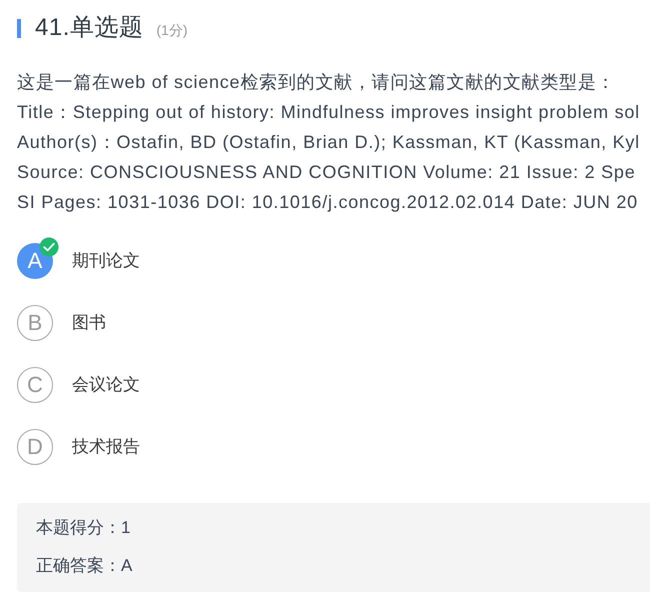 This screenshot has height=600, width=650. I want to click on question-text: Title：Stepping out of history: Mindfulness improves insight problem sol, so click(328, 112).